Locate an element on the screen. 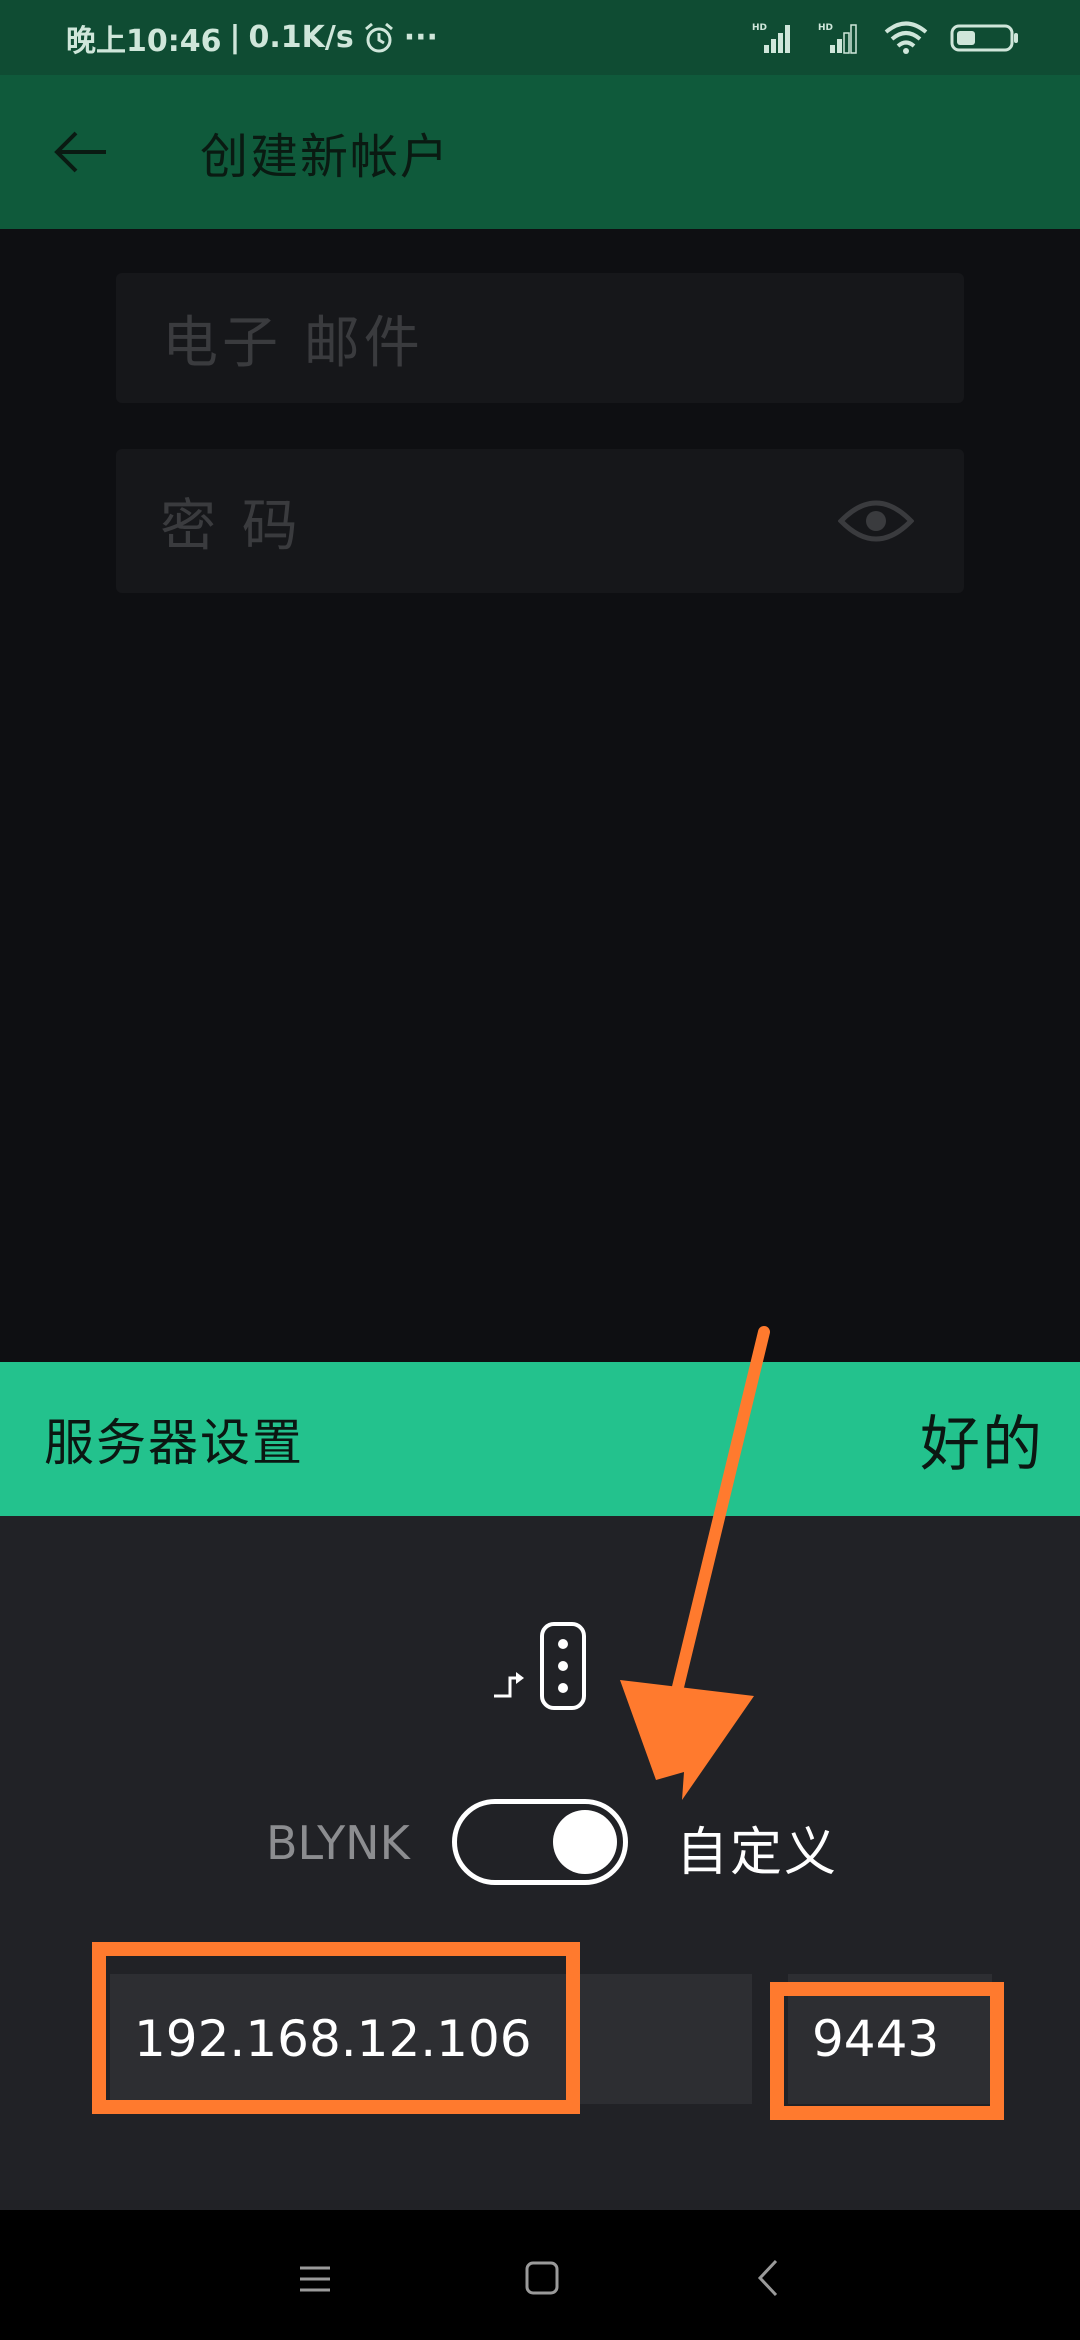  page-title: 创建新帐户 is located at coordinates (325, 157).